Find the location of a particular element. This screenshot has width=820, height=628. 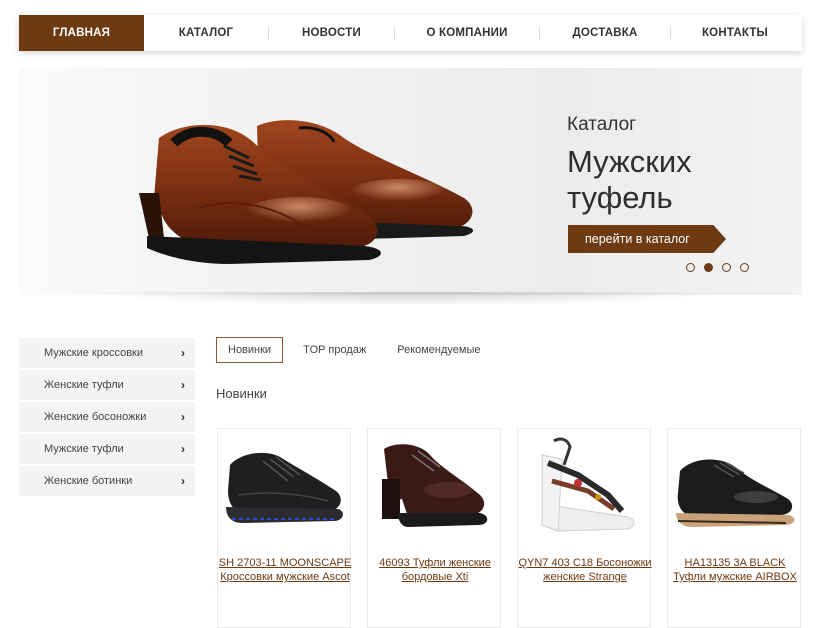

product-card: 46093 Туфли женские бордовые Xti is located at coordinates (434, 528).